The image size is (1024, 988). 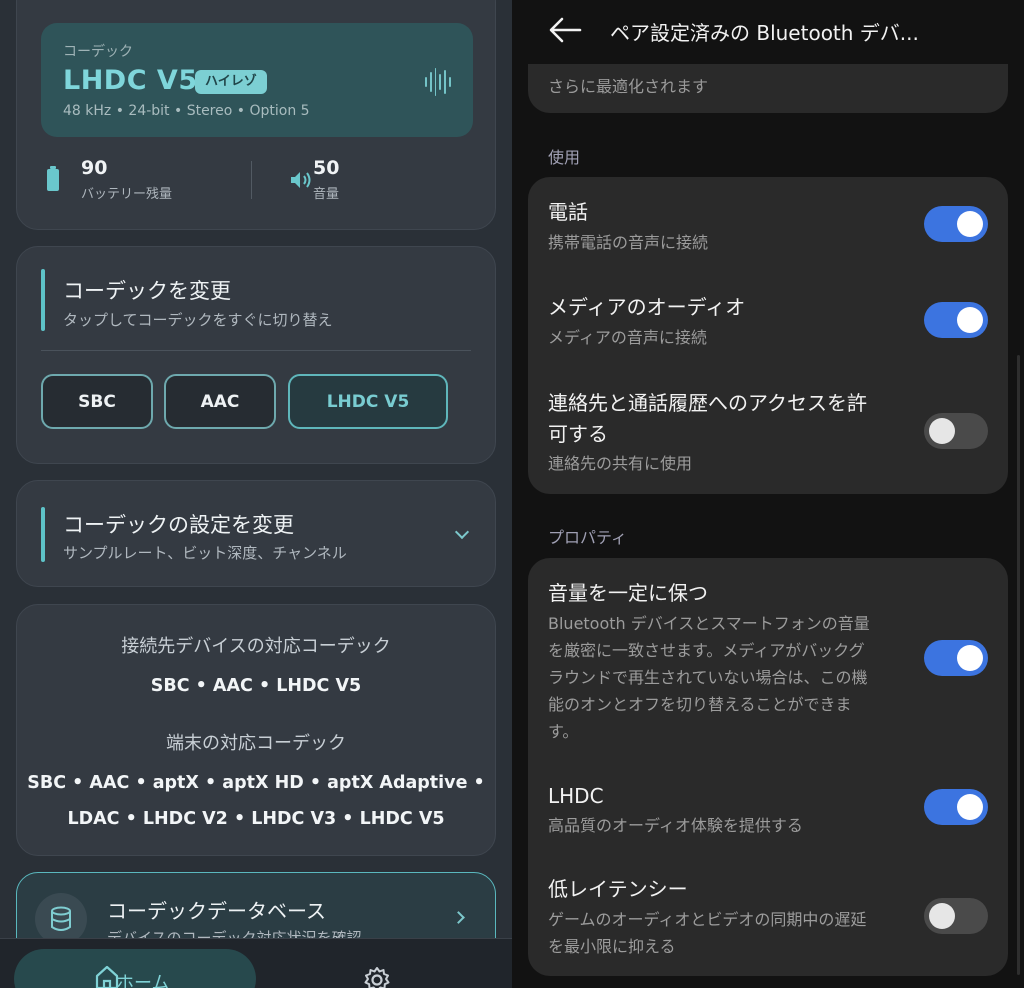 What do you see at coordinates (956, 431) in the screenshot?
I see `contacts-access-toggle` at bounding box center [956, 431].